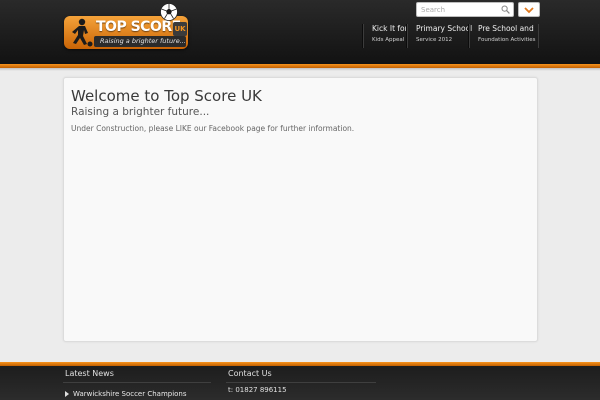  What do you see at coordinates (169, 12) in the screenshot?
I see `football-icon` at bounding box center [169, 12].